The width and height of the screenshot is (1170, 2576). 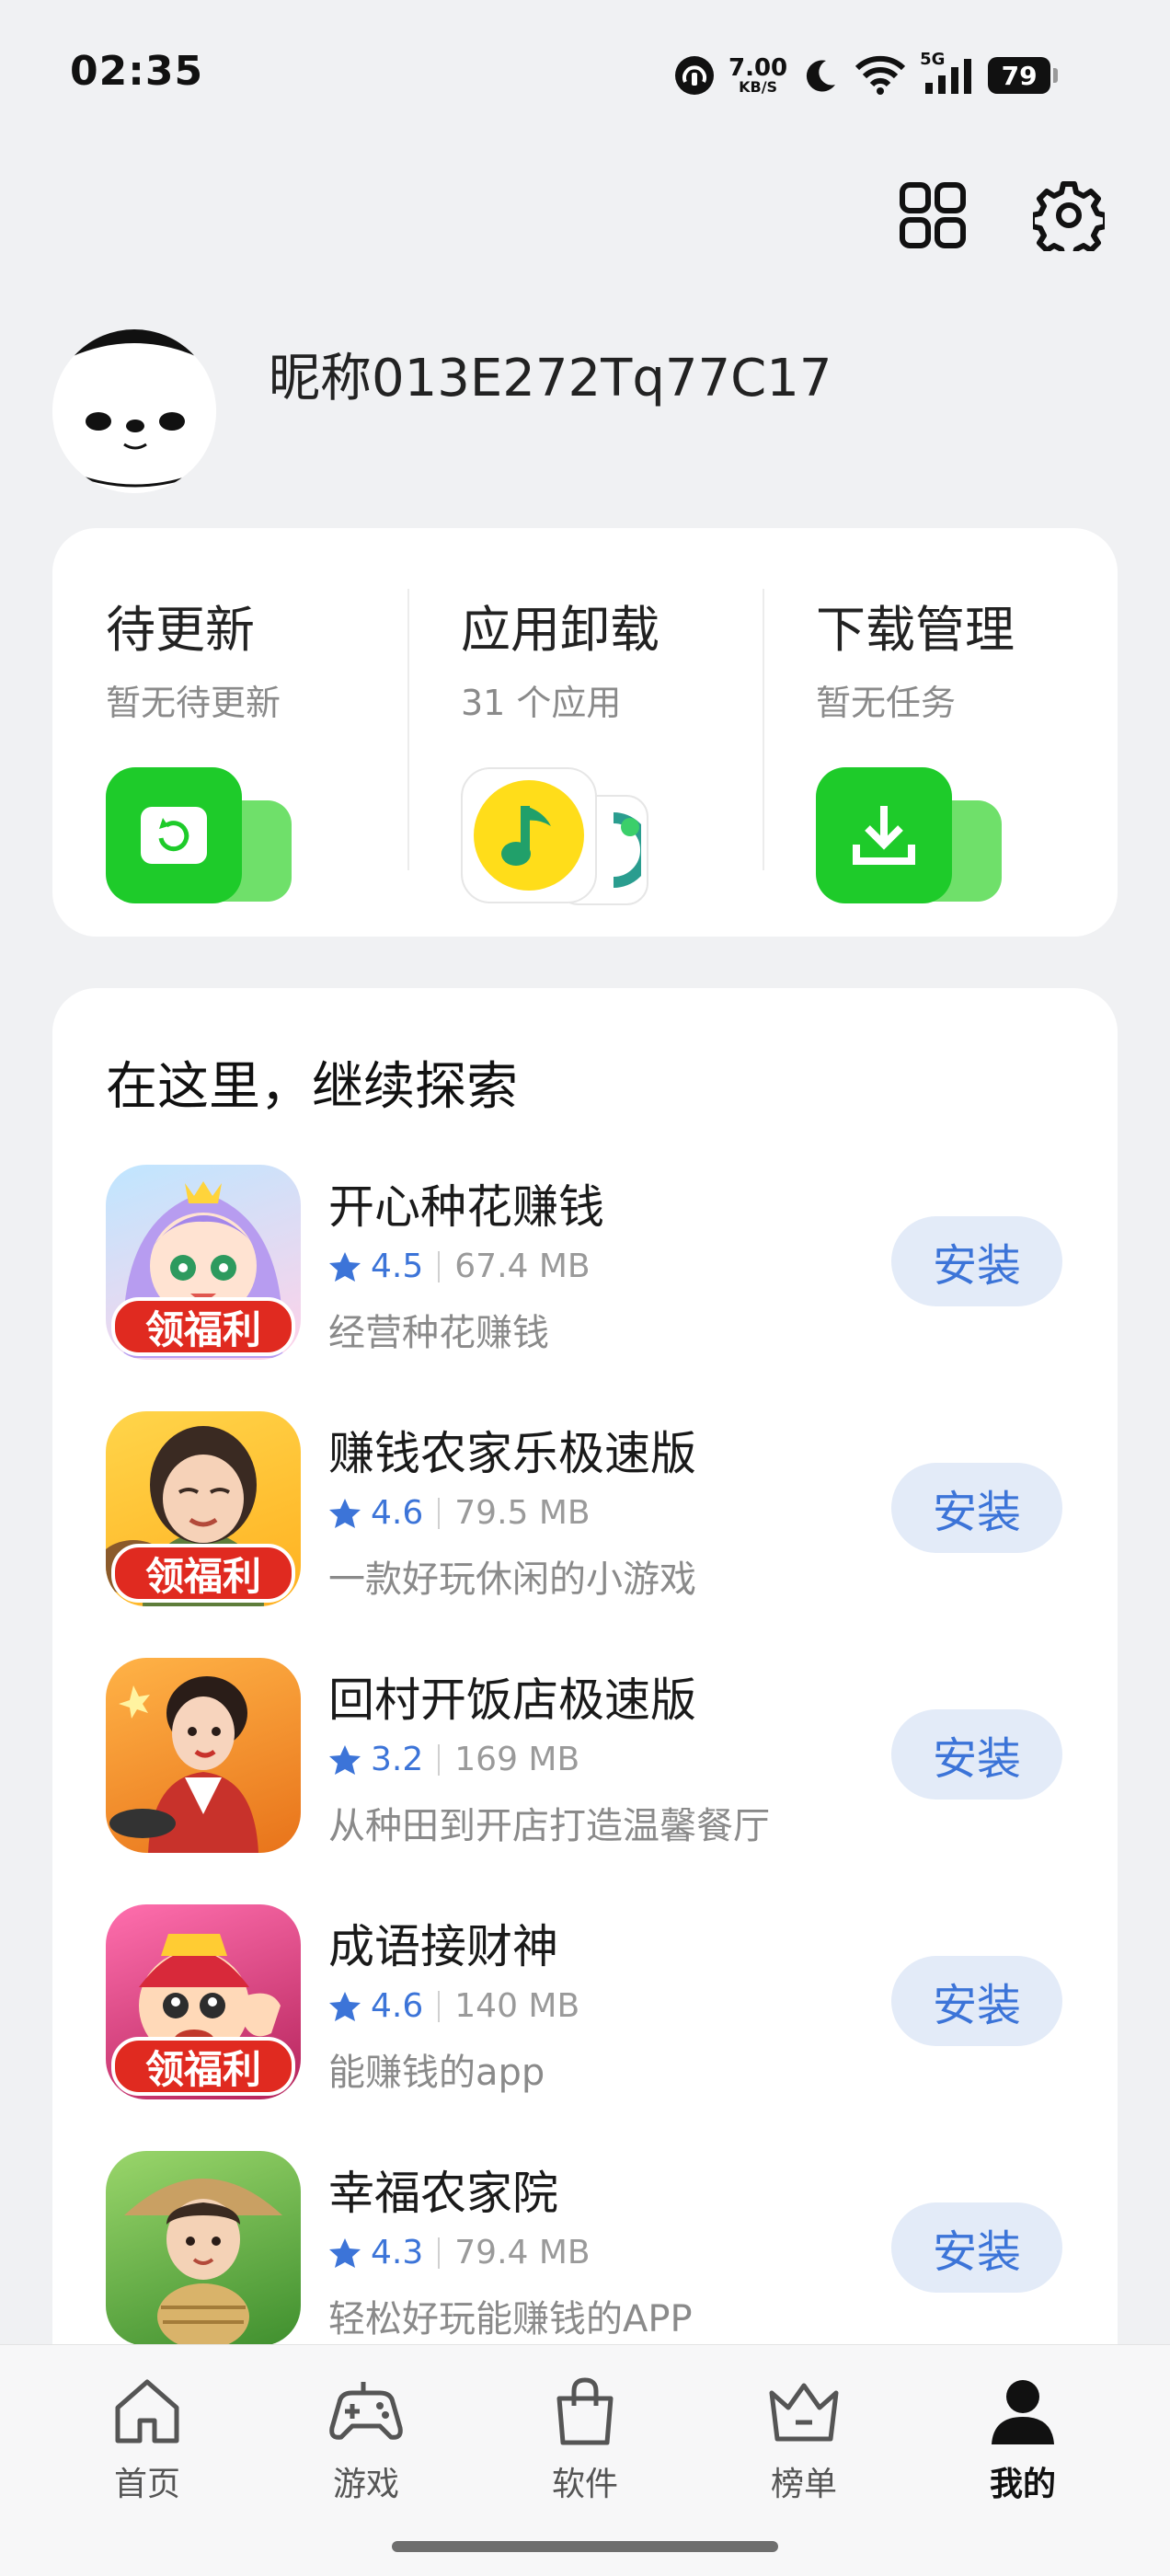 I want to click on explore-title: 在这里，继续探索, so click(x=312, y=1087).